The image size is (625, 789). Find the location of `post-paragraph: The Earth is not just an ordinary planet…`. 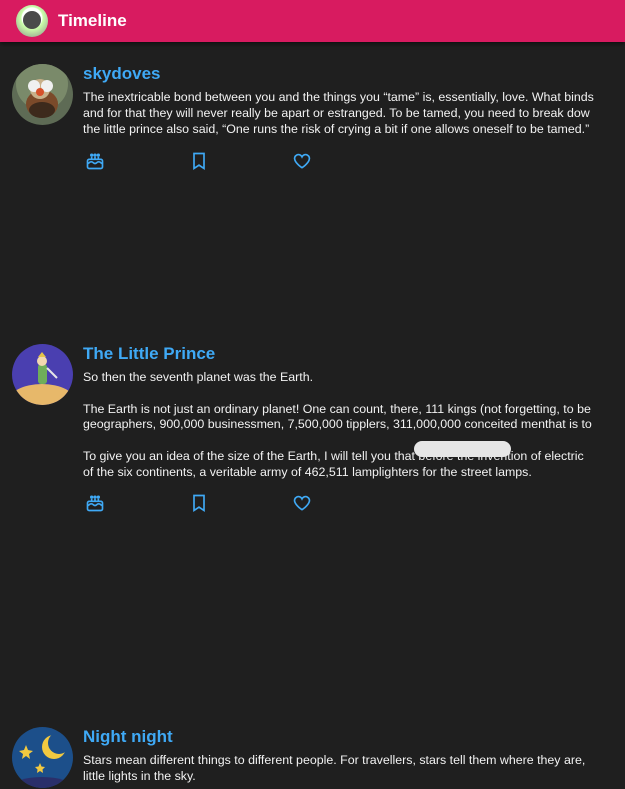

post-paragraph: The Earth is not just an ordinary planet… is located at coordinates (337, 416).